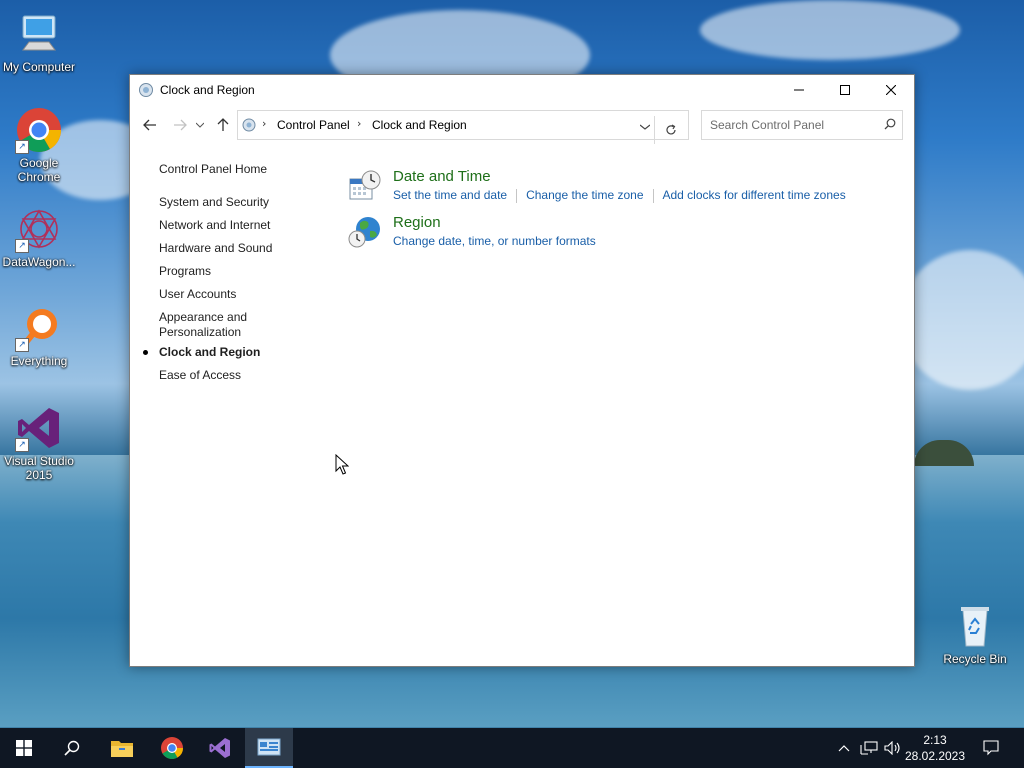 The height and width of the screenshot is (768, 1024). I want to click on windows-logo-icon, so click(24, 748).